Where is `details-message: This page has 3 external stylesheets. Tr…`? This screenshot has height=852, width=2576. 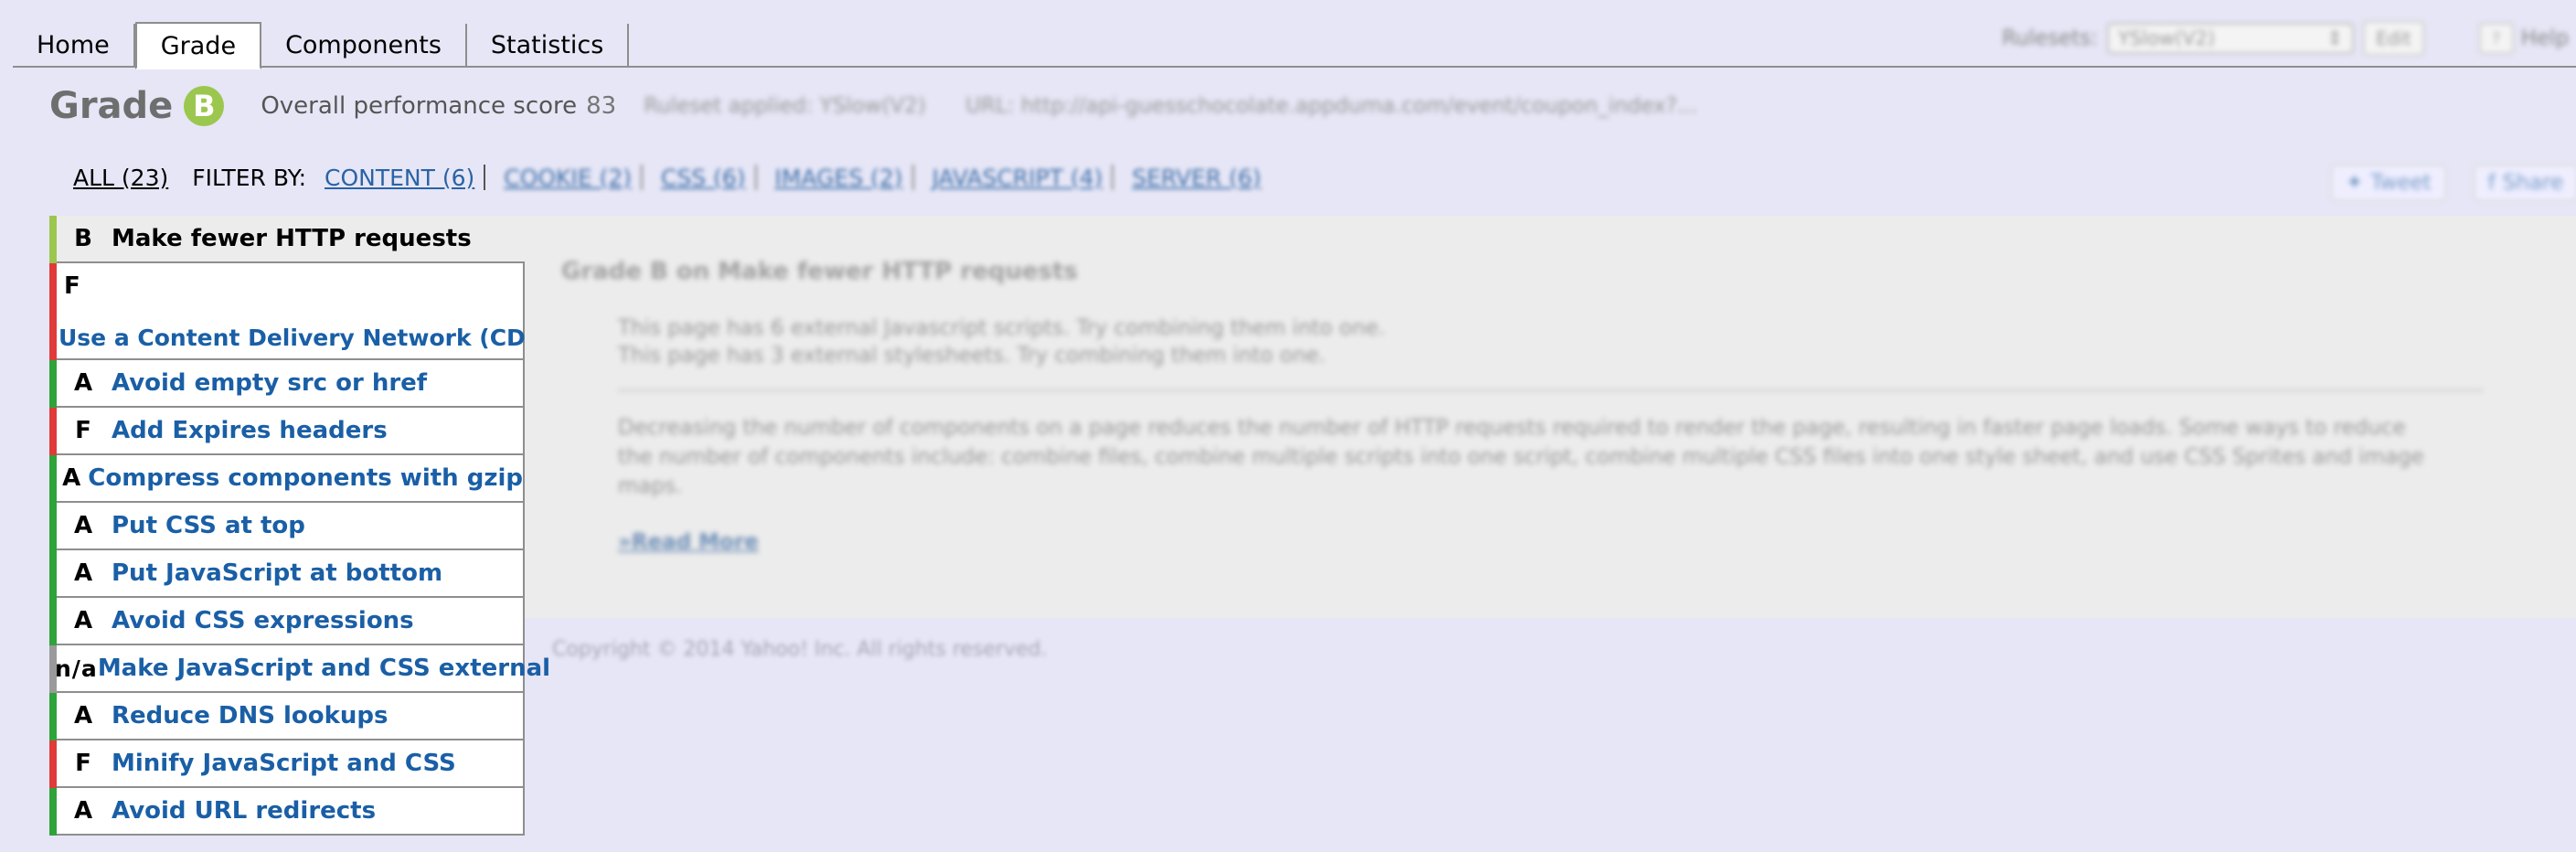 details-message: This page has 3 external stylesheets. Tr… is located at coordinates (972, 356).